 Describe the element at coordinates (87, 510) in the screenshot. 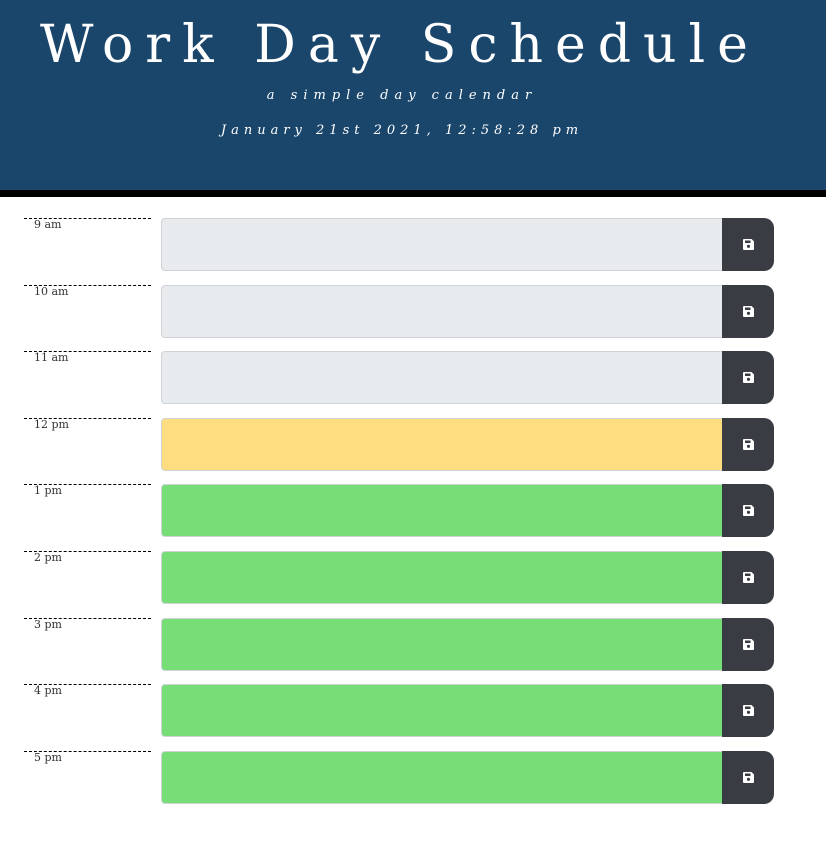

I see `hour-label: 1 pm` at that location.